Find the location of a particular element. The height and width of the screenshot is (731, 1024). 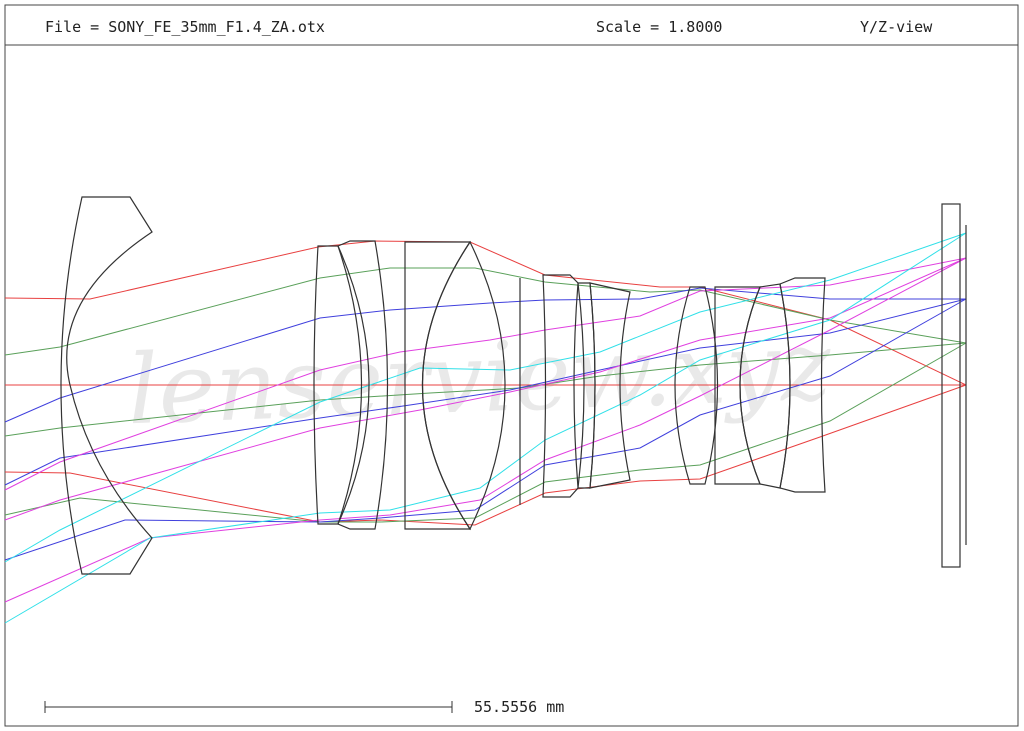

scale-bar: 55.5556 mm is located at coordinates (304, 707).